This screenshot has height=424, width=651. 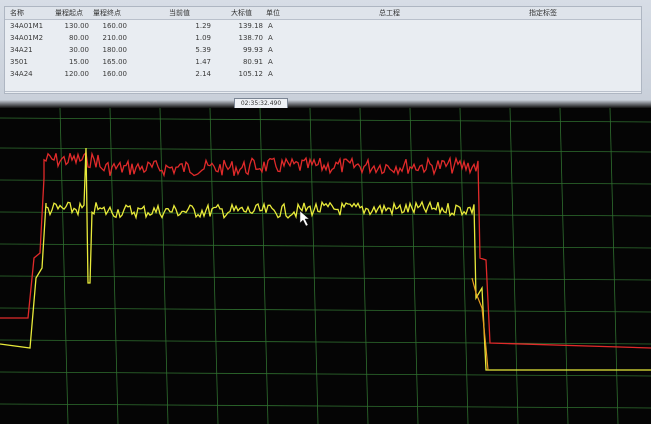 What do you see at coordinates (273, 13) in the screenshot?
I see `col-header-unit: 单位` at bounding box center [273, 13].